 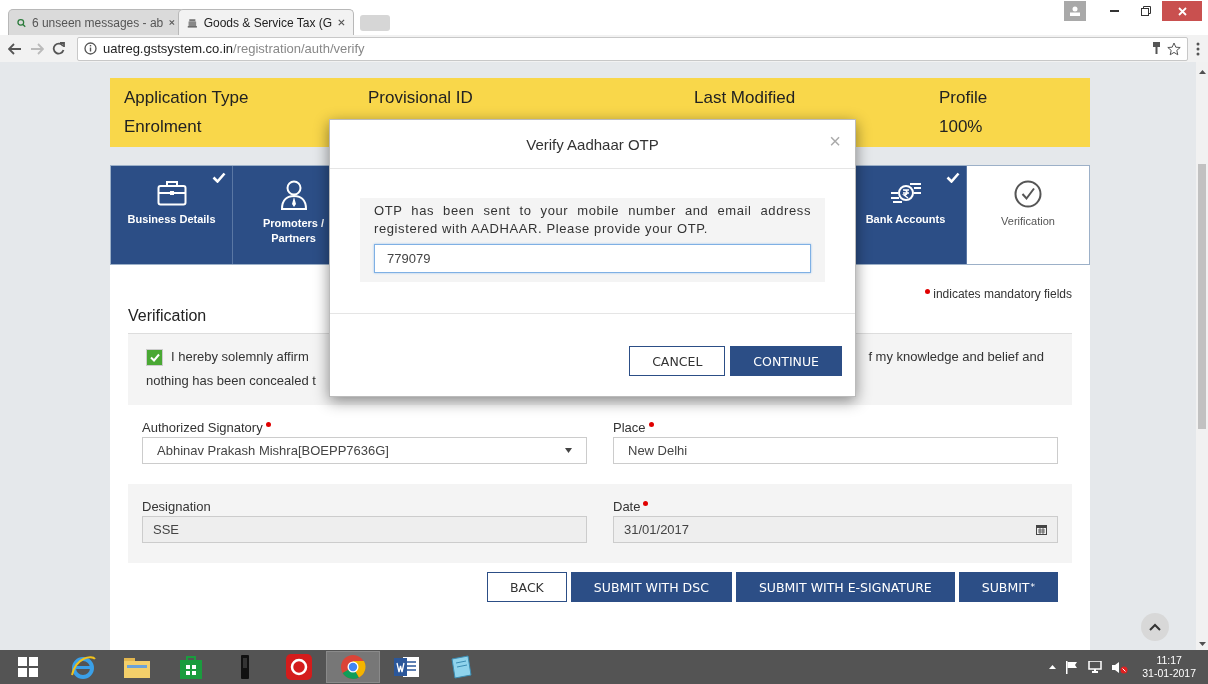 What do you see at coordinates (1202, 72) in the screenshot?
I see `scroll-up-icon` at bounding box center [1202, 72].